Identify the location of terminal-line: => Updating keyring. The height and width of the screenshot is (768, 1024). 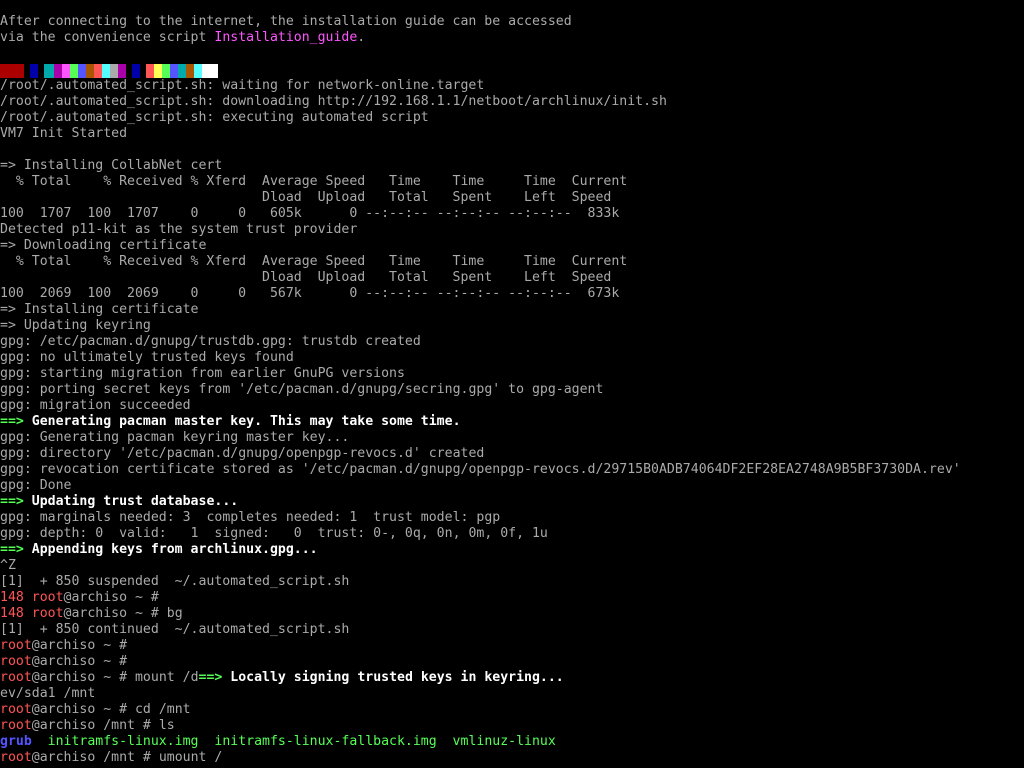
(75, 326).